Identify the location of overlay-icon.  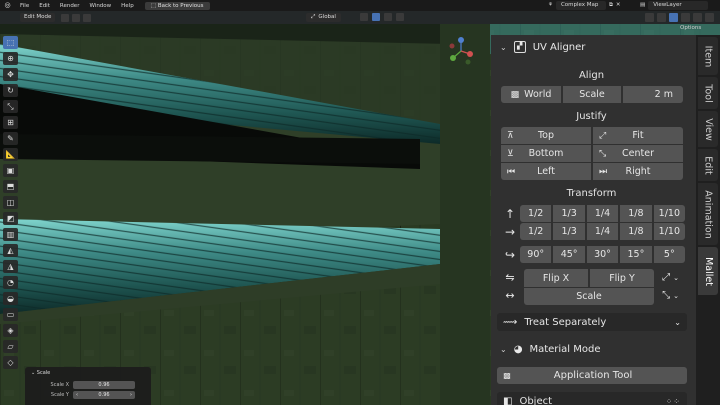
(661, 17).